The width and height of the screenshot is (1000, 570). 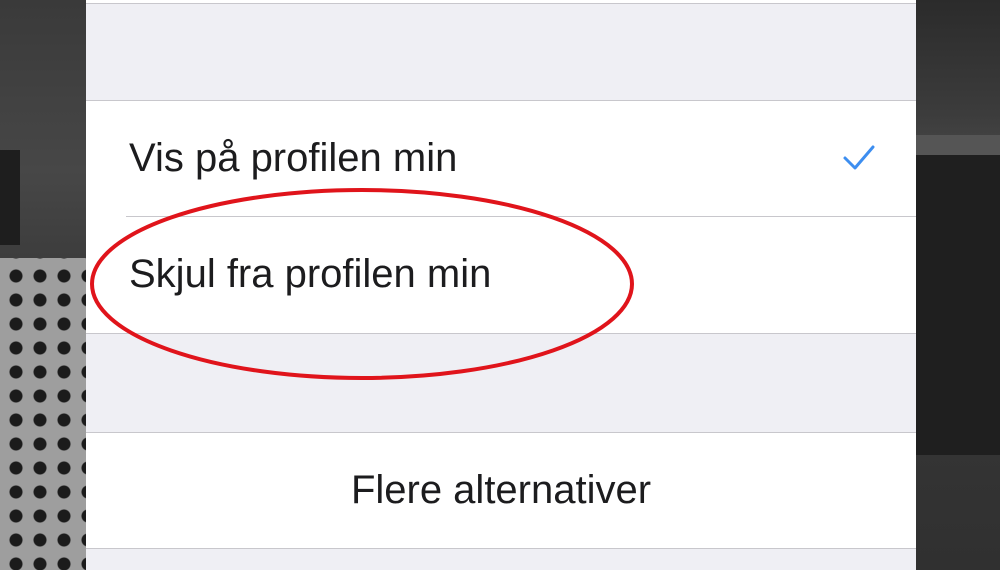 I want to click on checkmark-icon, so click(x=859, y=157).